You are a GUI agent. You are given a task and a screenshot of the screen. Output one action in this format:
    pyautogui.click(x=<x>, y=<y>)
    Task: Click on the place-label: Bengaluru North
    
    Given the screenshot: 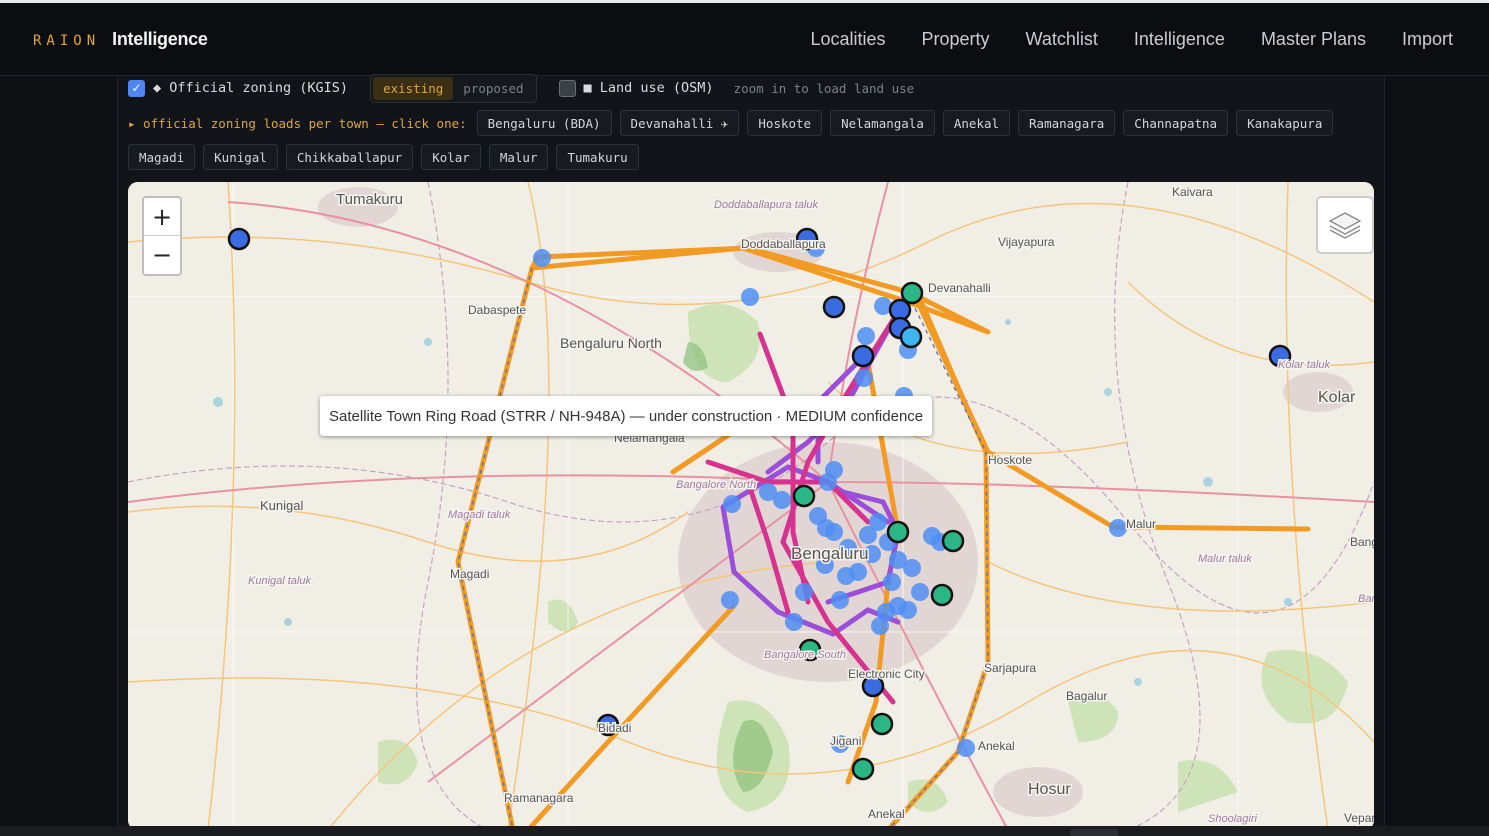 What is the action you would take?
    pyautogui.click(x=611, y=343)
    